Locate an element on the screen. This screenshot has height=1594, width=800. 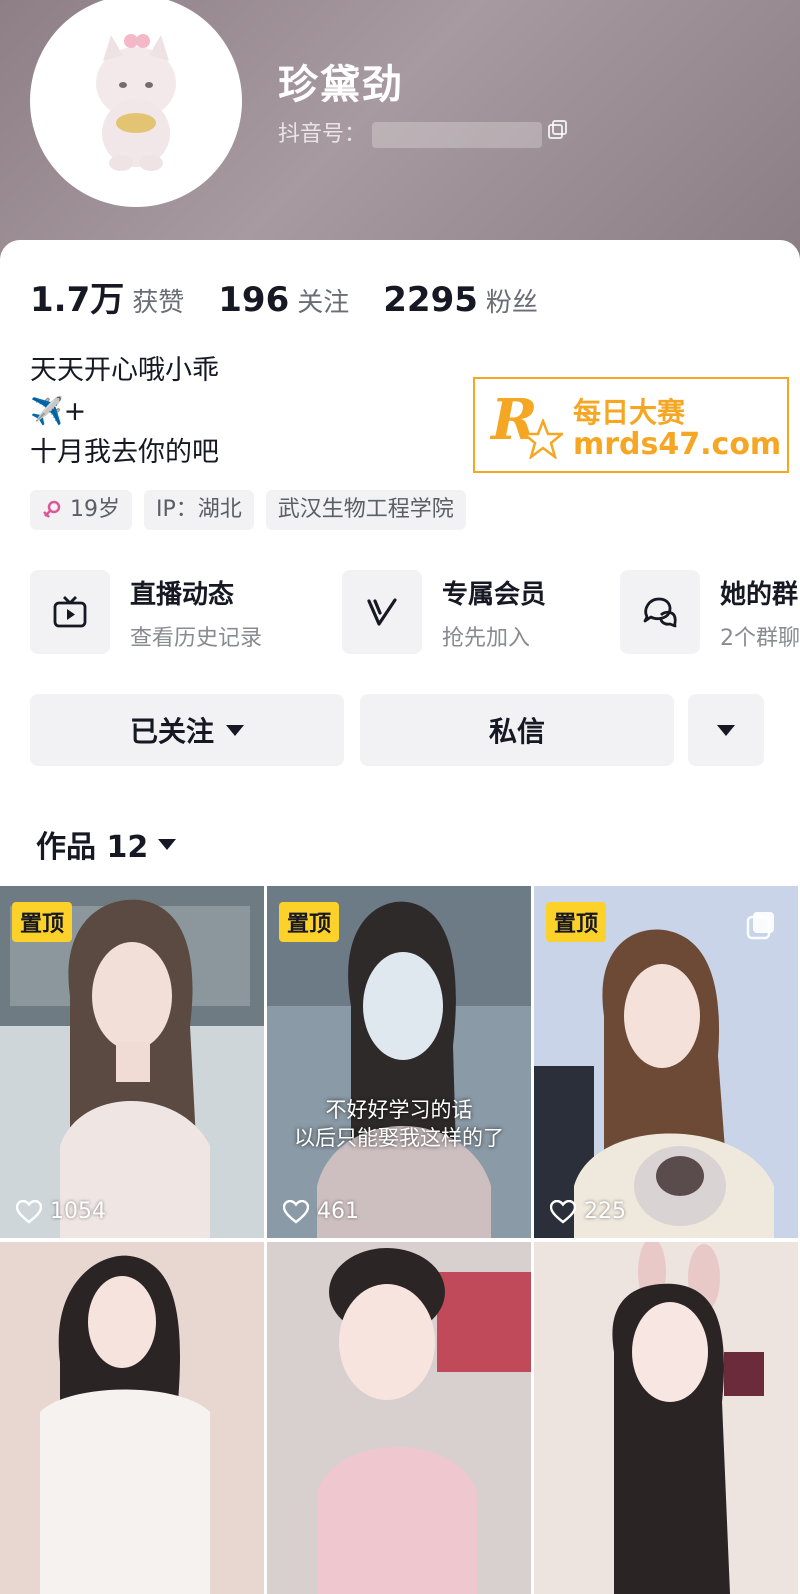
video-thumb: 置顶 1054 is located at coordinates (132, 1062).